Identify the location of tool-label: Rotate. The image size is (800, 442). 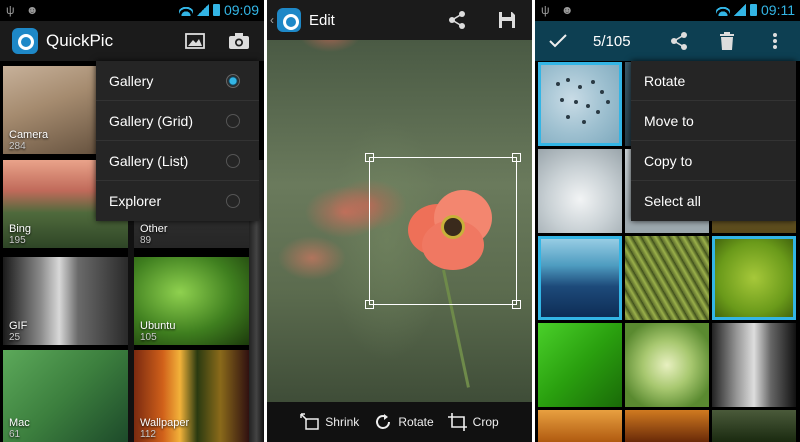
(416, 422).